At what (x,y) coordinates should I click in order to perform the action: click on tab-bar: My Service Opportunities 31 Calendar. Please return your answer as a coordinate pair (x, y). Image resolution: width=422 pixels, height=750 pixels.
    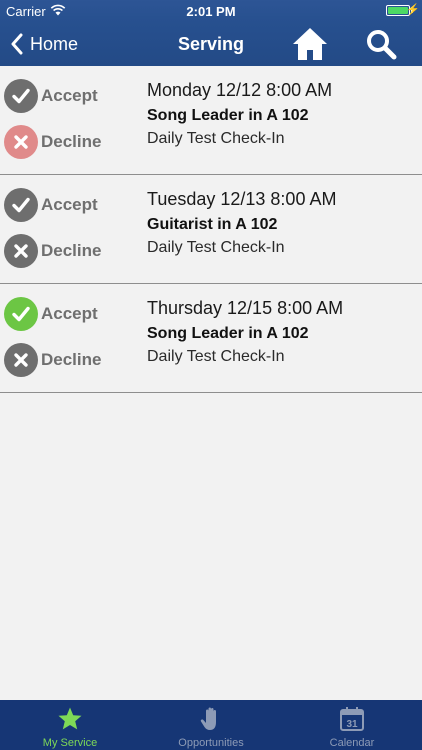
    Looking at the image, I should click on (211, 725).